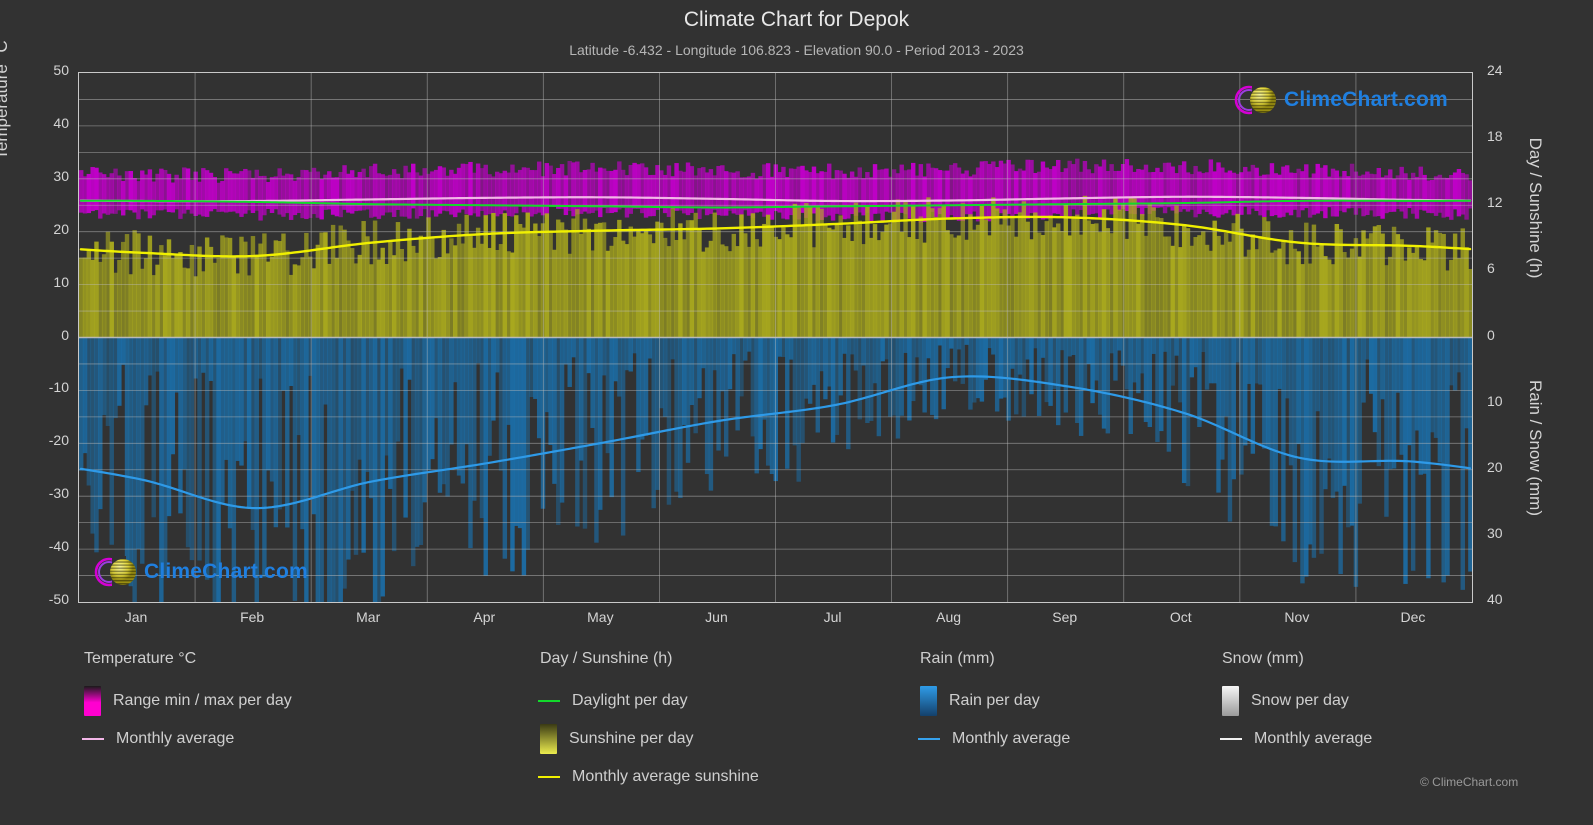  I want to click on y-tick-right: 40, so click(1495, 599).